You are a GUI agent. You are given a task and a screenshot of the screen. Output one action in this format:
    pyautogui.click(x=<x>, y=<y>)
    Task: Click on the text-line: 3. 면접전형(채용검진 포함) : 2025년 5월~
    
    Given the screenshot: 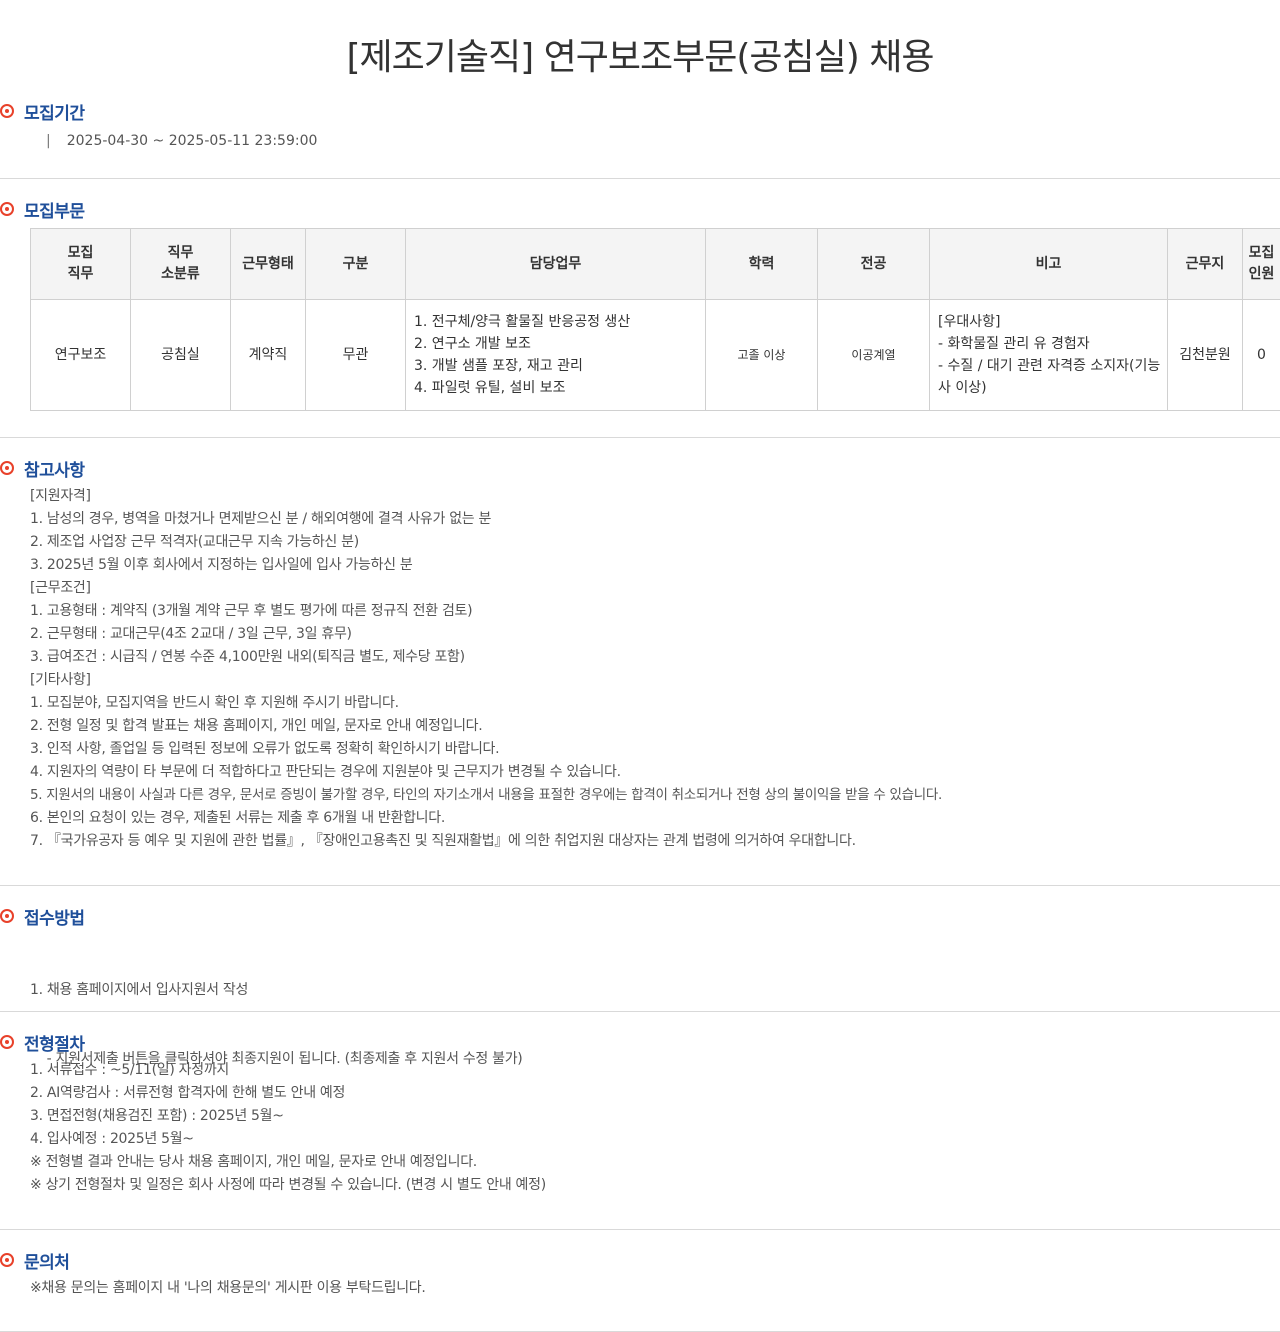 What is the action you would take?
    pyautogui.click(x=655, y=1116)
    